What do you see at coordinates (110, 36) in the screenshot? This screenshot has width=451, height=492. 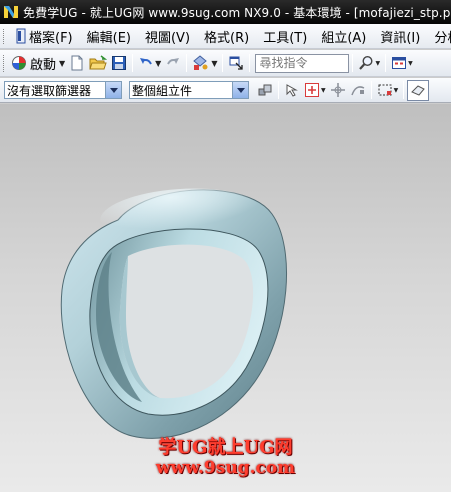 I see `menu-edit: 編輯(E)` at bounding box center [110, 36].